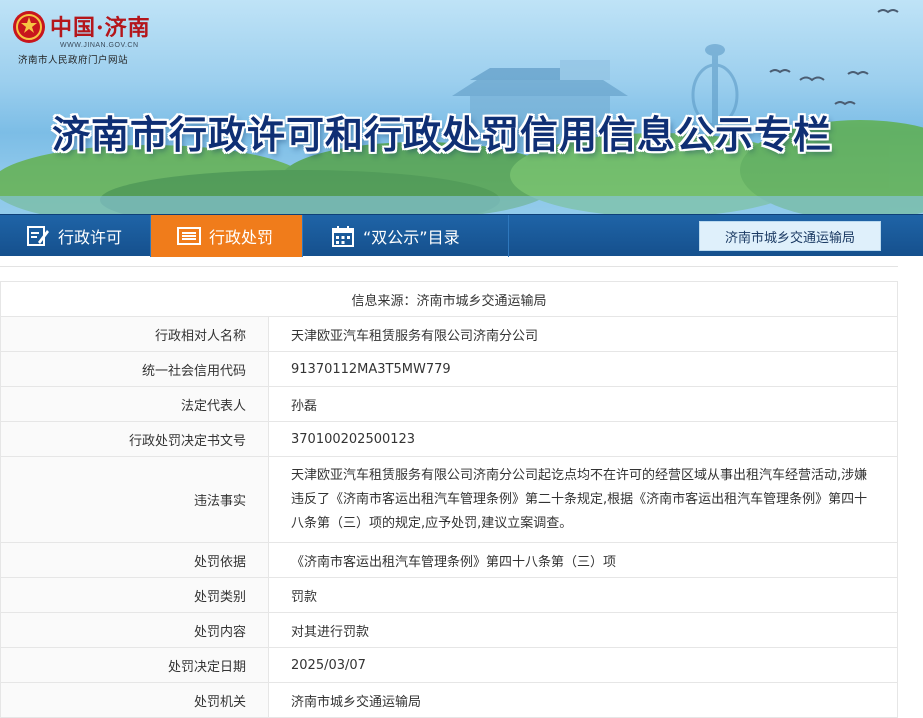 This screenshot has height=718, width=923. I want to click on field-value: 罚款, so click(583, 595).